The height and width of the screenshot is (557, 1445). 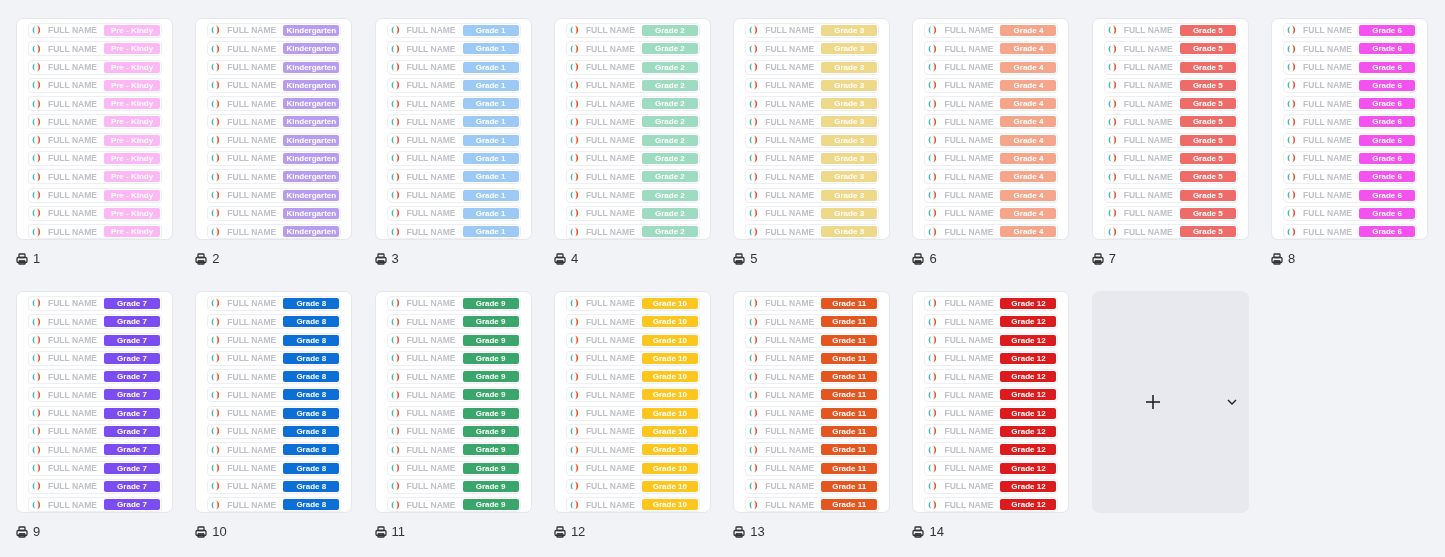 I want to click on grade-tag: Grade 1, so click(x=490, y=30).